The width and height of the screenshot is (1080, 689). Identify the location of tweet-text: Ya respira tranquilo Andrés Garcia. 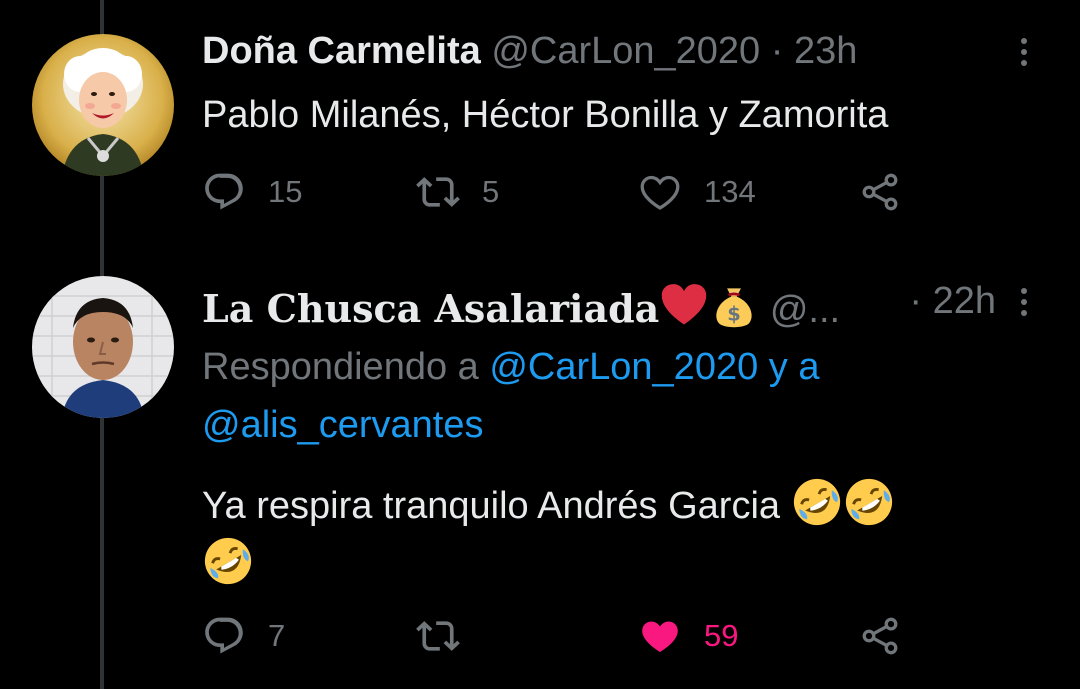
(626, 535).